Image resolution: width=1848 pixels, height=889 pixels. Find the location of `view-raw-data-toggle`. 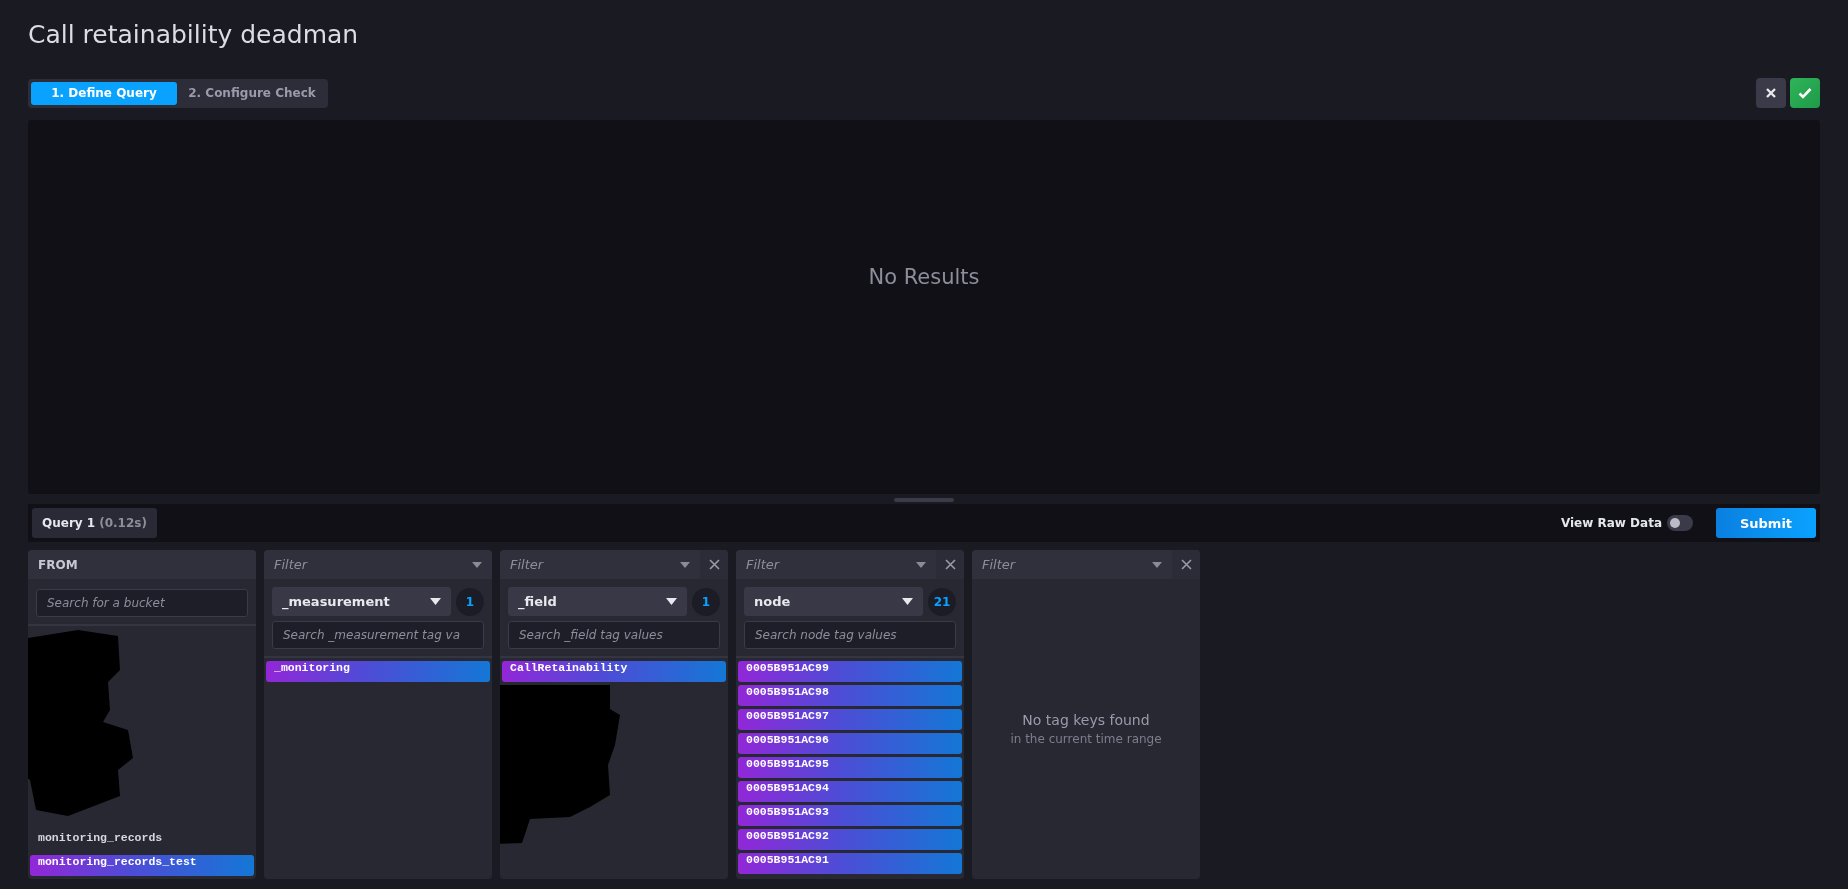

view-raw-data-toggle is located at coordinates (1680, 523).